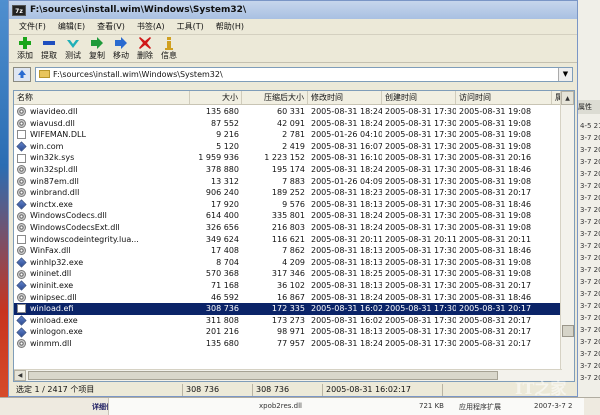 This screenshot has width=600, height=415. I want to click on file-accessed: 2005-08-31 20:11, so click(495, 239).